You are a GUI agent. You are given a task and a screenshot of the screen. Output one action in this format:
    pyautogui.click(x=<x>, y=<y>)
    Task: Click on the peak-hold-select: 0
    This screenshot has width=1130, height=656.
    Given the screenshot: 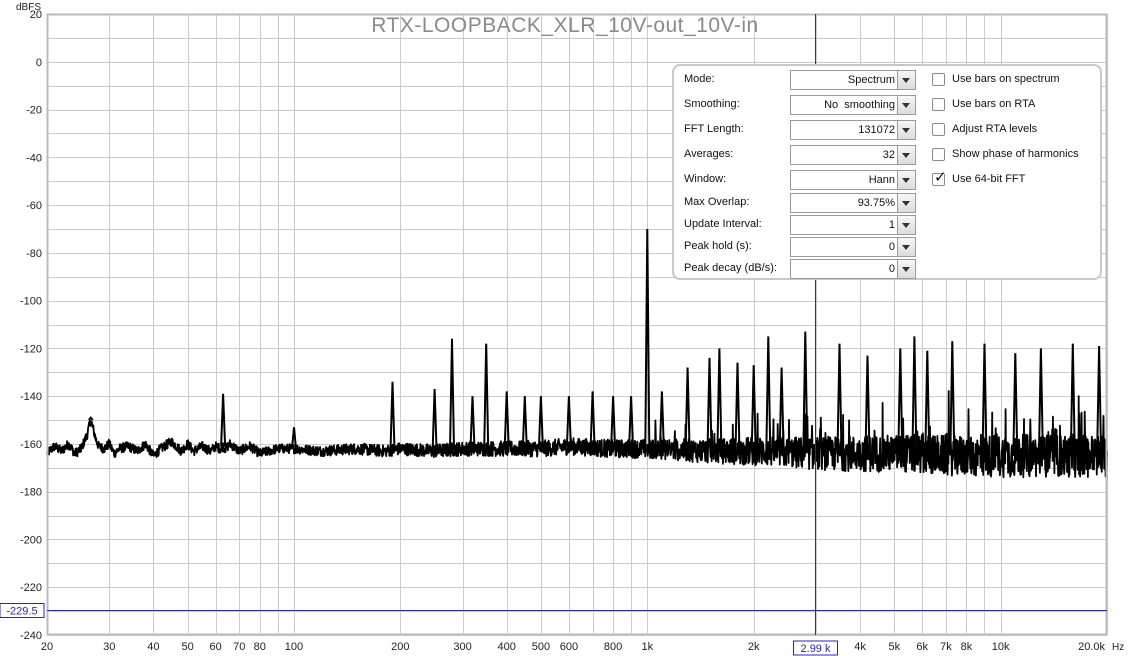 What is the action you would take?
    pyautogui.click(x=853, y=247)
    